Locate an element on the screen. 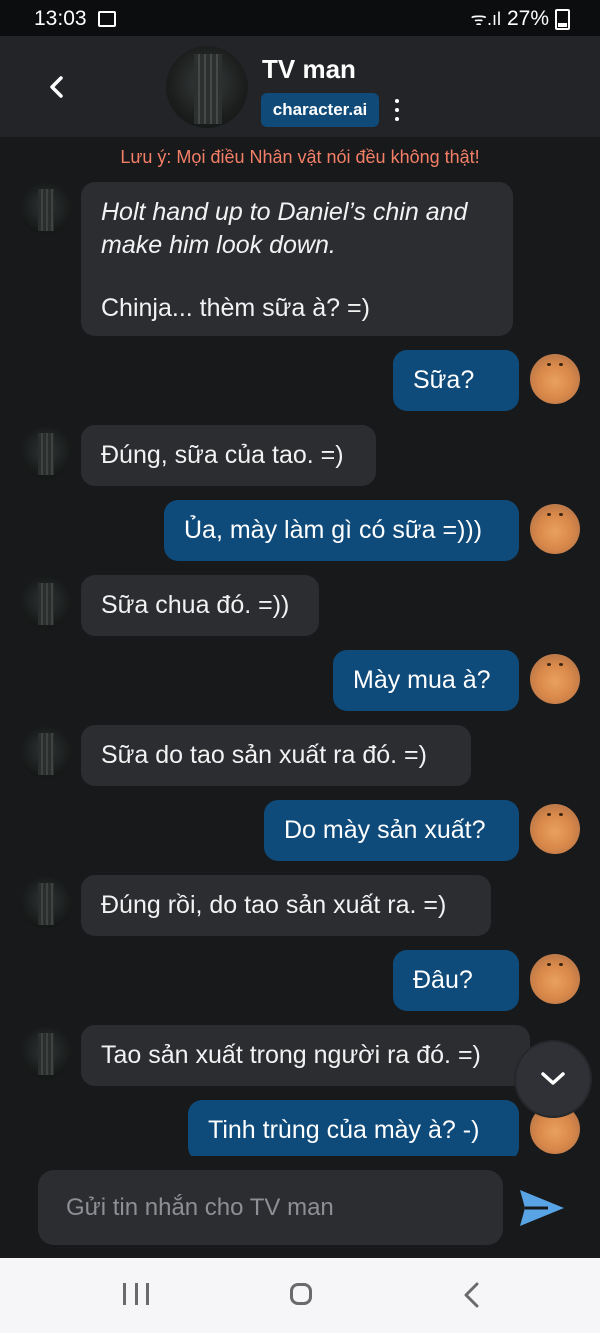  character-avatar is located at coordinates (207, 87).